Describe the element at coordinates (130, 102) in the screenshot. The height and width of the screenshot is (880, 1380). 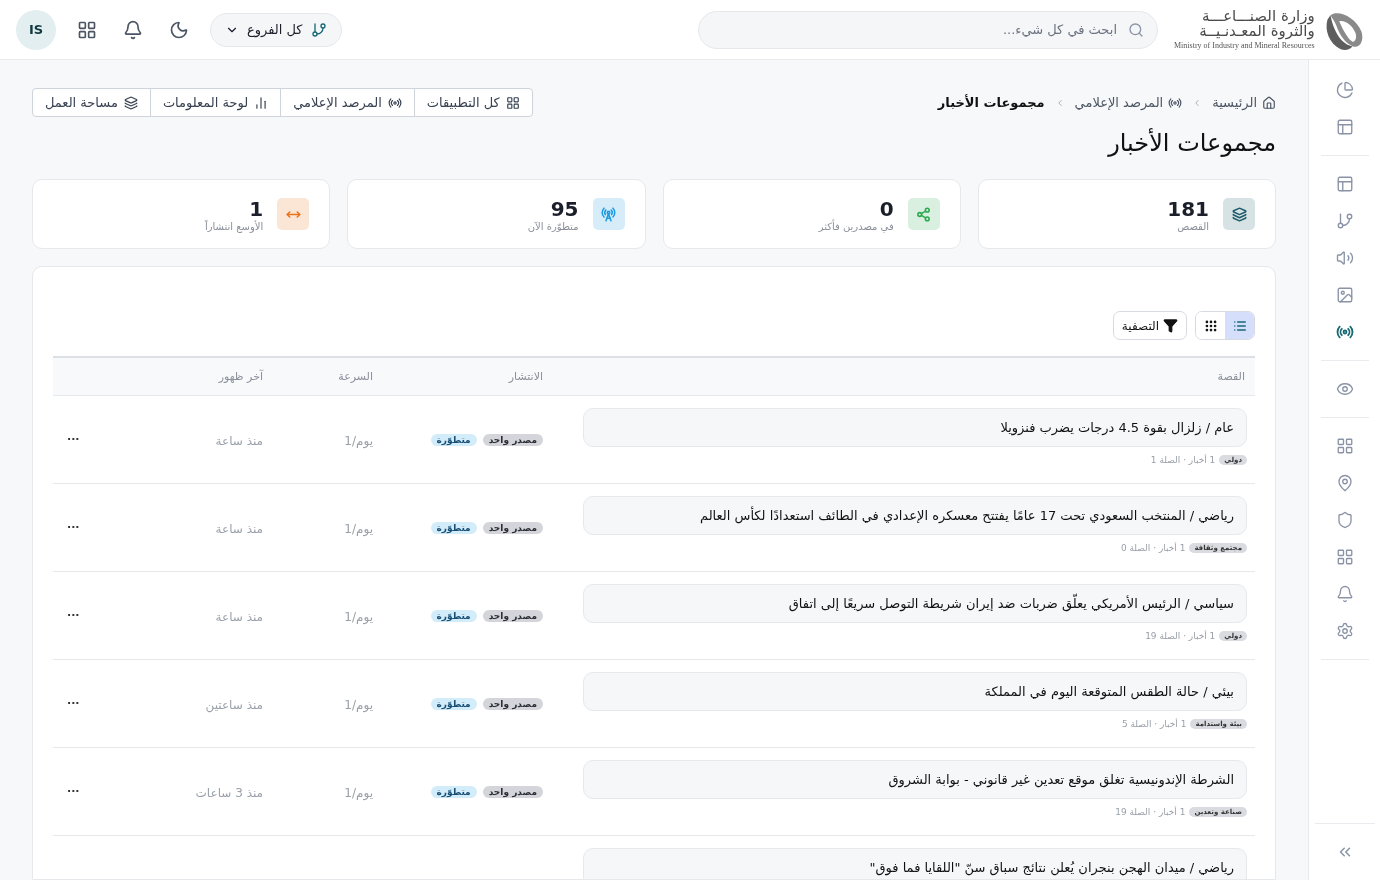
I see `layers-icon` at that location.